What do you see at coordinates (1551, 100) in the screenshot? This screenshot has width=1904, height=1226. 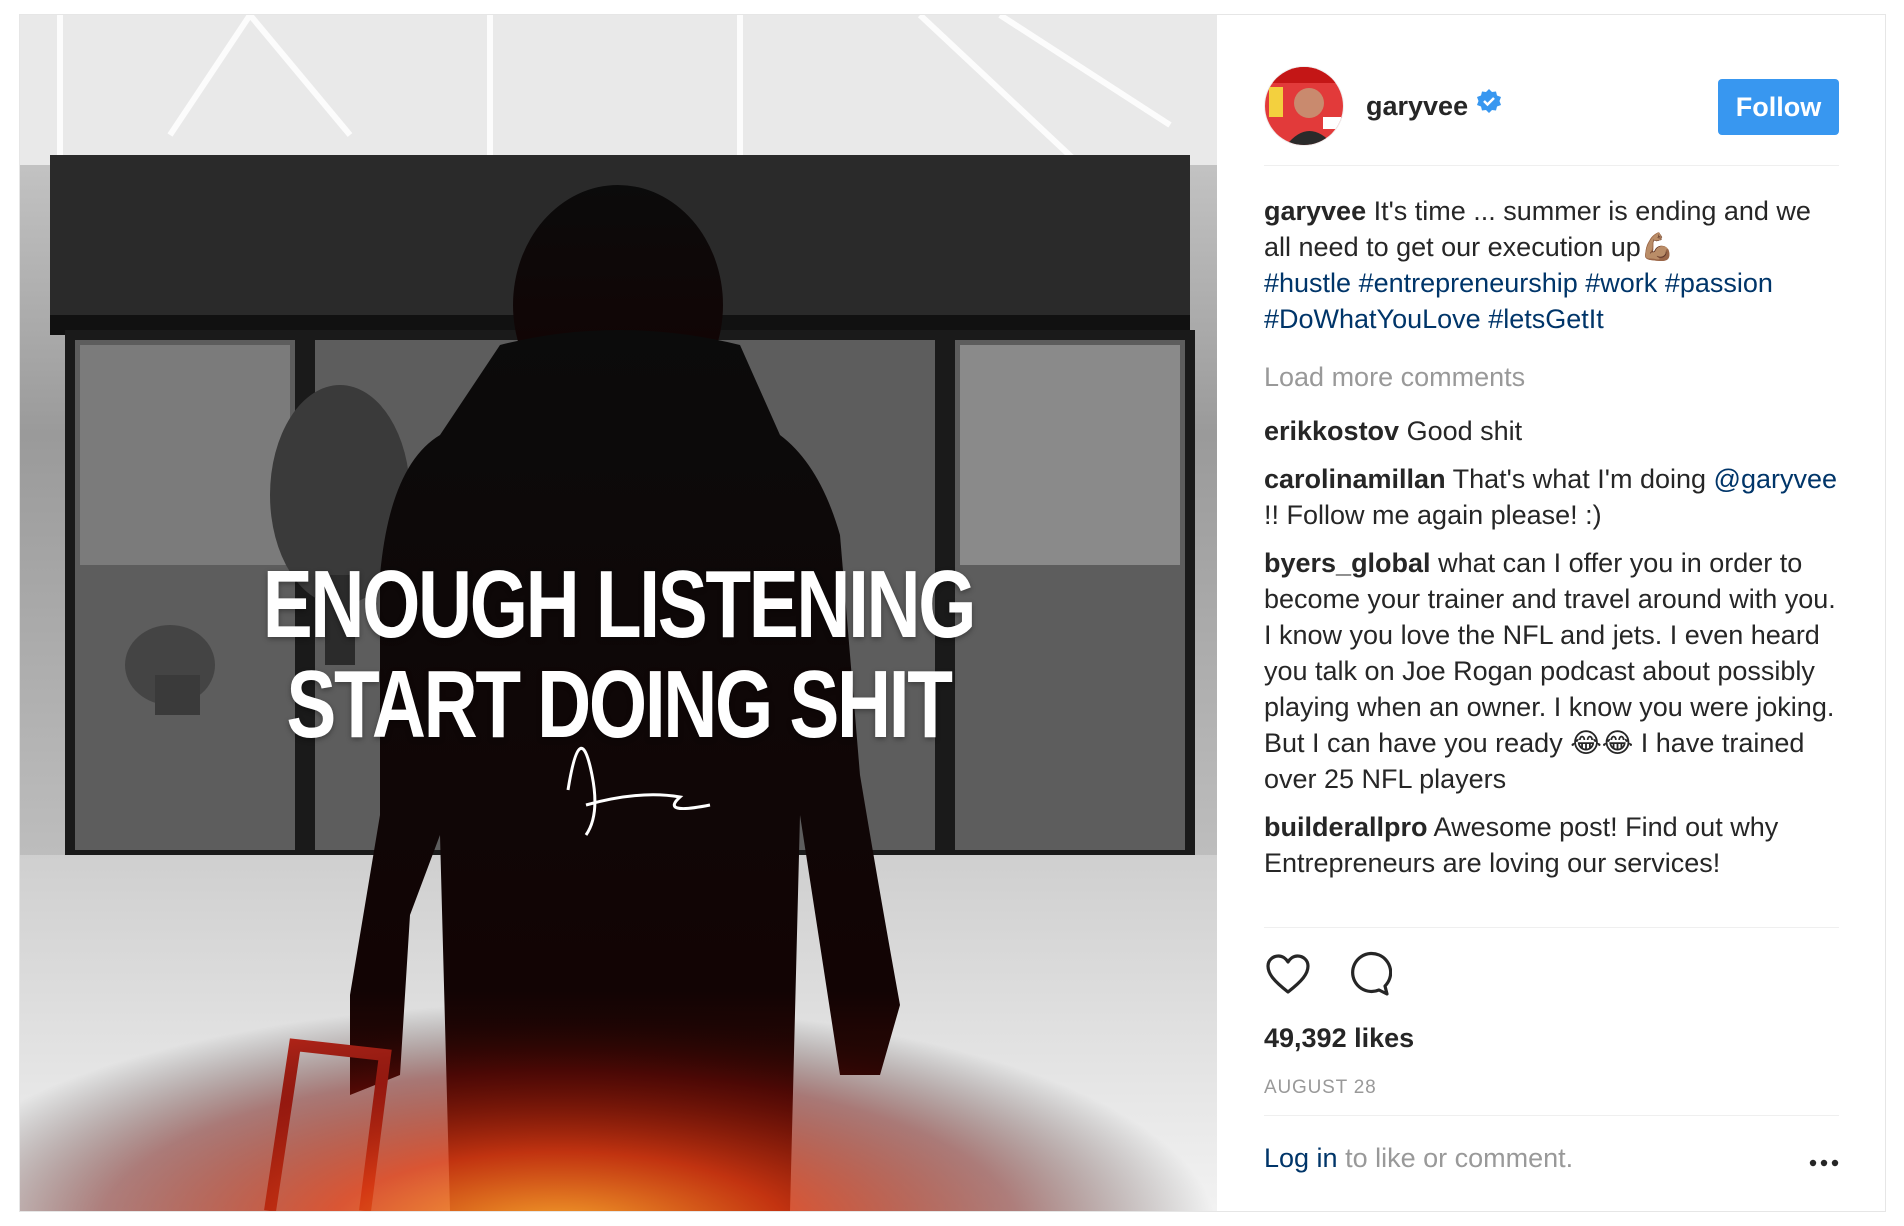 I see `post-header: garyvee Follow` at bounding box center [1551, 100].